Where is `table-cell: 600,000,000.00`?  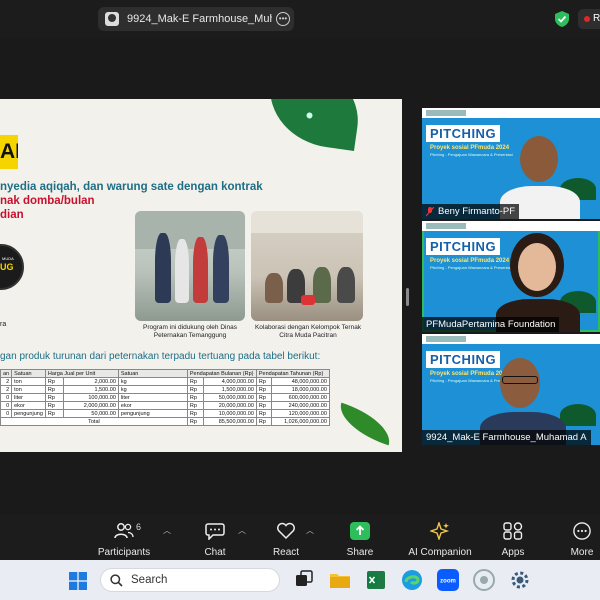 table-cell: 600,000,000.00 is located at coordinates (300, 397).